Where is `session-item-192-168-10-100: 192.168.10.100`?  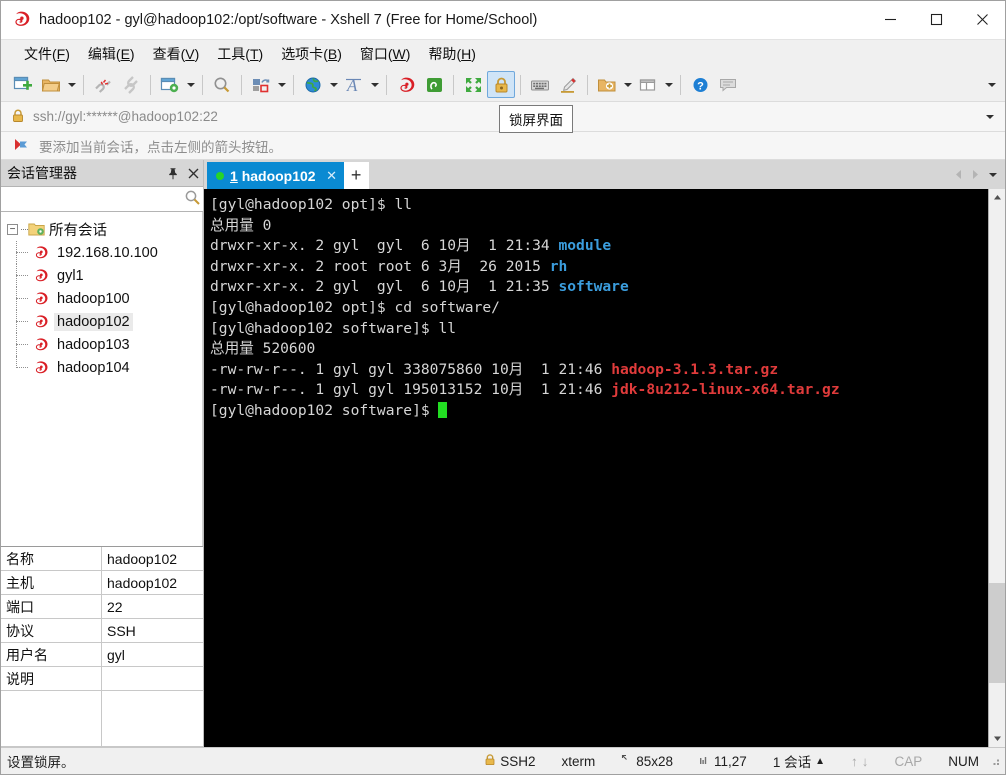
session-item-192-168-10-100: 192.168.10.100 is located at coordinates (101, 252).